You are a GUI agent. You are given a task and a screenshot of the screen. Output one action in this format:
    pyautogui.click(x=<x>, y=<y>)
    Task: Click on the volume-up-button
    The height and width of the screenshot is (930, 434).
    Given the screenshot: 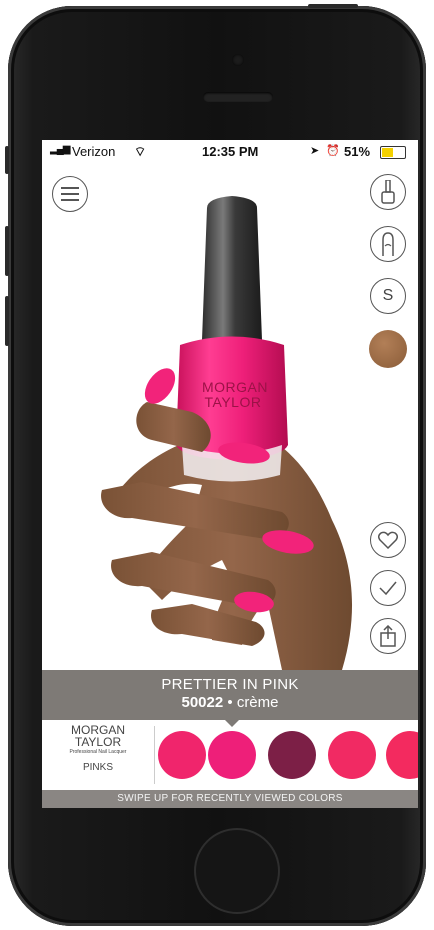 What is the action you would take?
    pyautogui.click(x=7, y=251)
    